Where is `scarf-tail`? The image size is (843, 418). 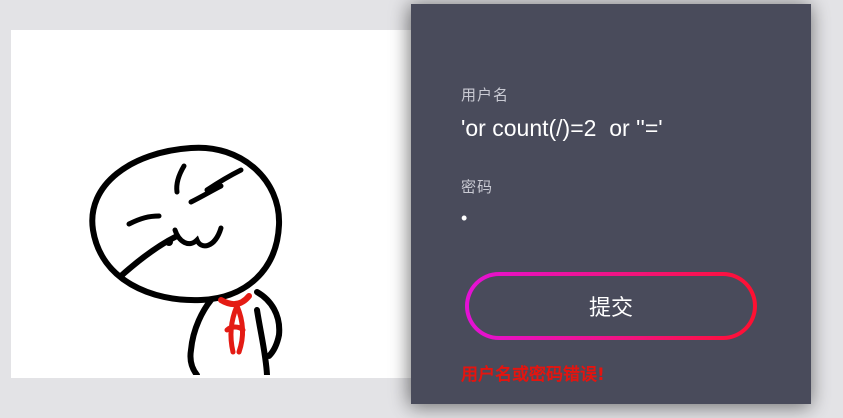 scarf-tail is located at coordinates (235, 329).